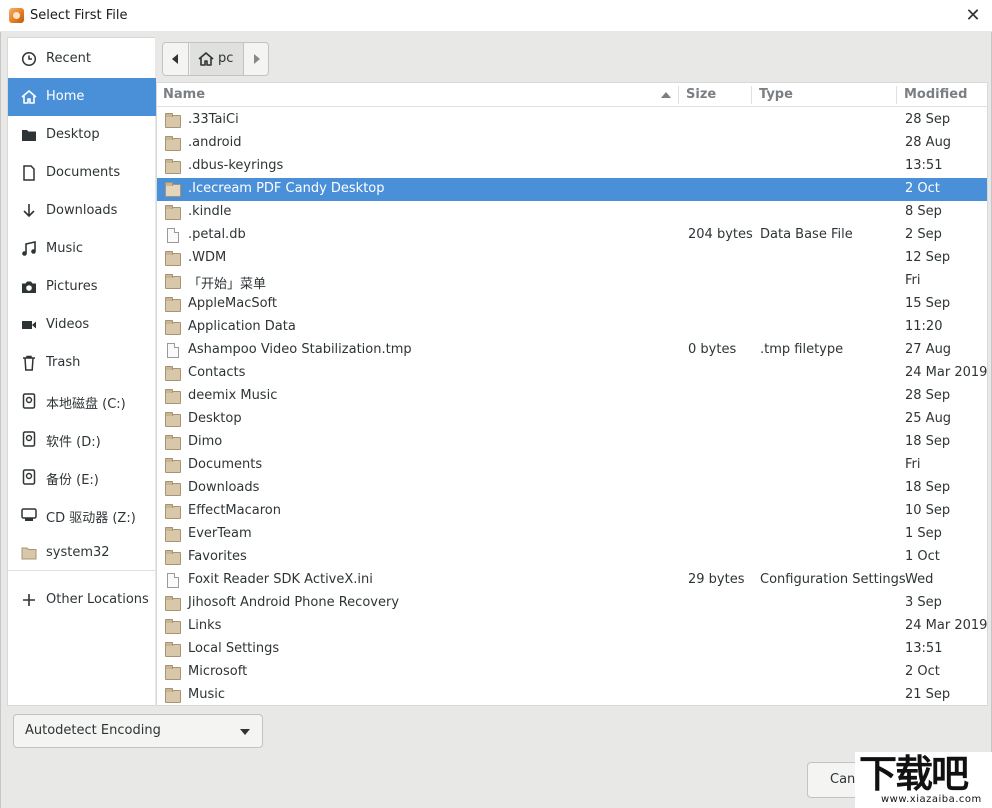 The height and width of the screenshot is (808, 992). I want to click on sidebar-item-recent: Recent, so click(82, 59).